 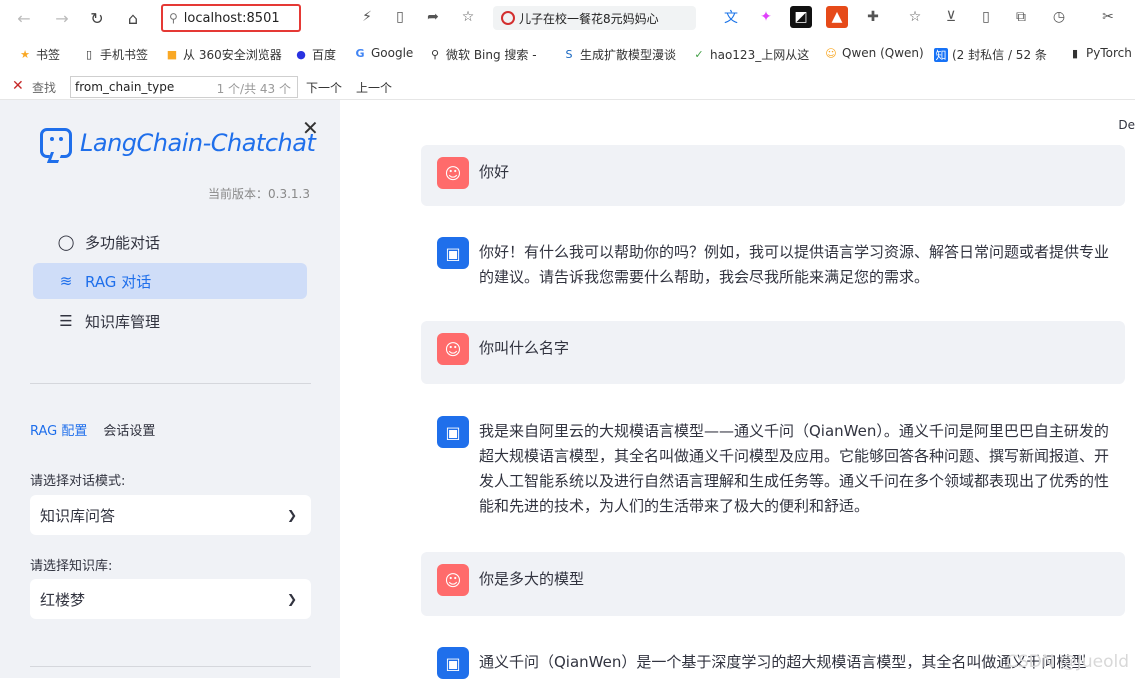 What do you see at coordinates (374, 87) in the screenshot?
I see `find-prev-button: 上一个` at bounding box center [374, 87].